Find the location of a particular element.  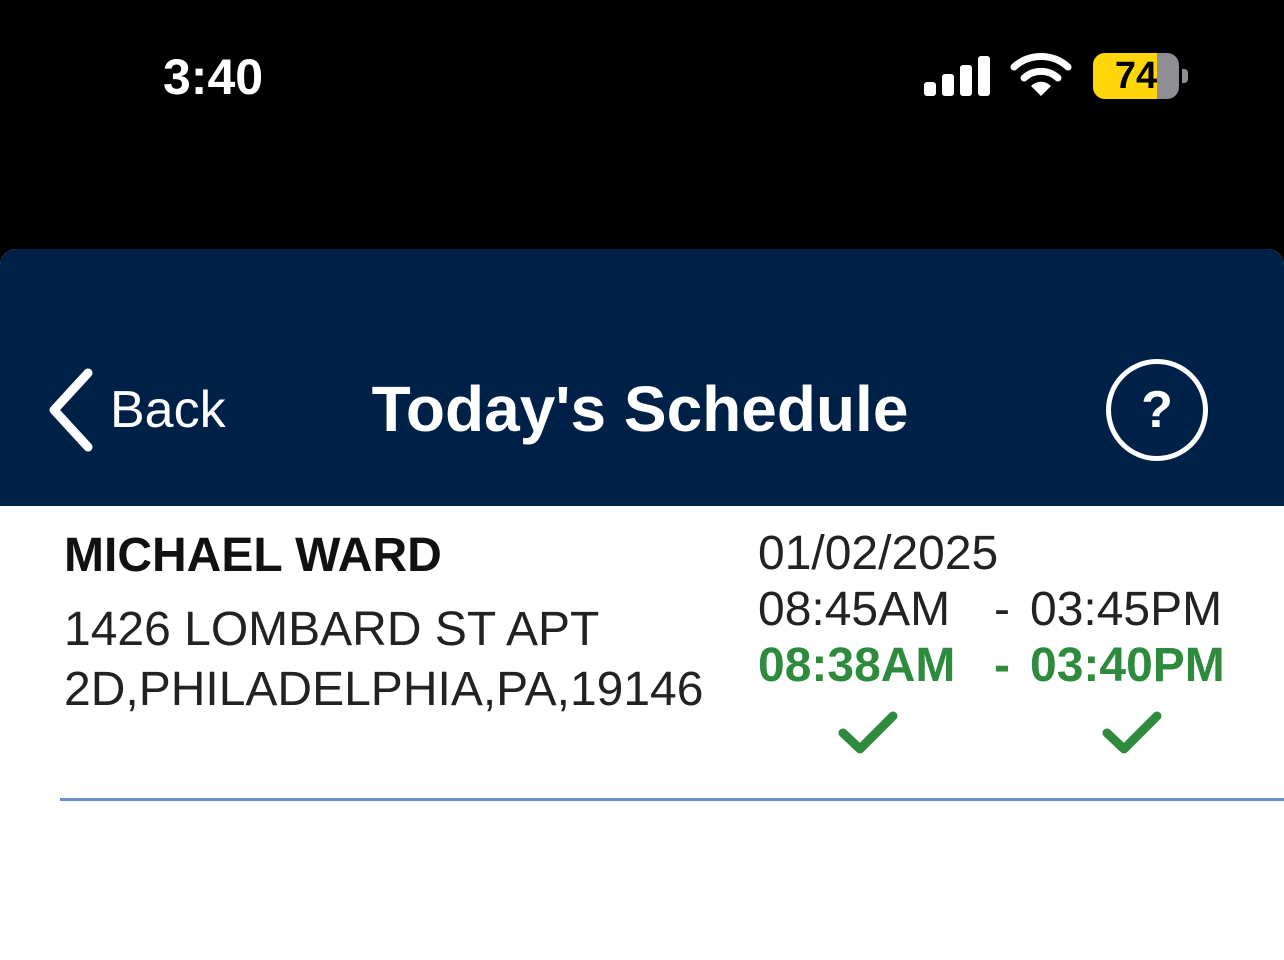

scheduled-end-time: 03:45PM is located at coordinates (1126, 609).